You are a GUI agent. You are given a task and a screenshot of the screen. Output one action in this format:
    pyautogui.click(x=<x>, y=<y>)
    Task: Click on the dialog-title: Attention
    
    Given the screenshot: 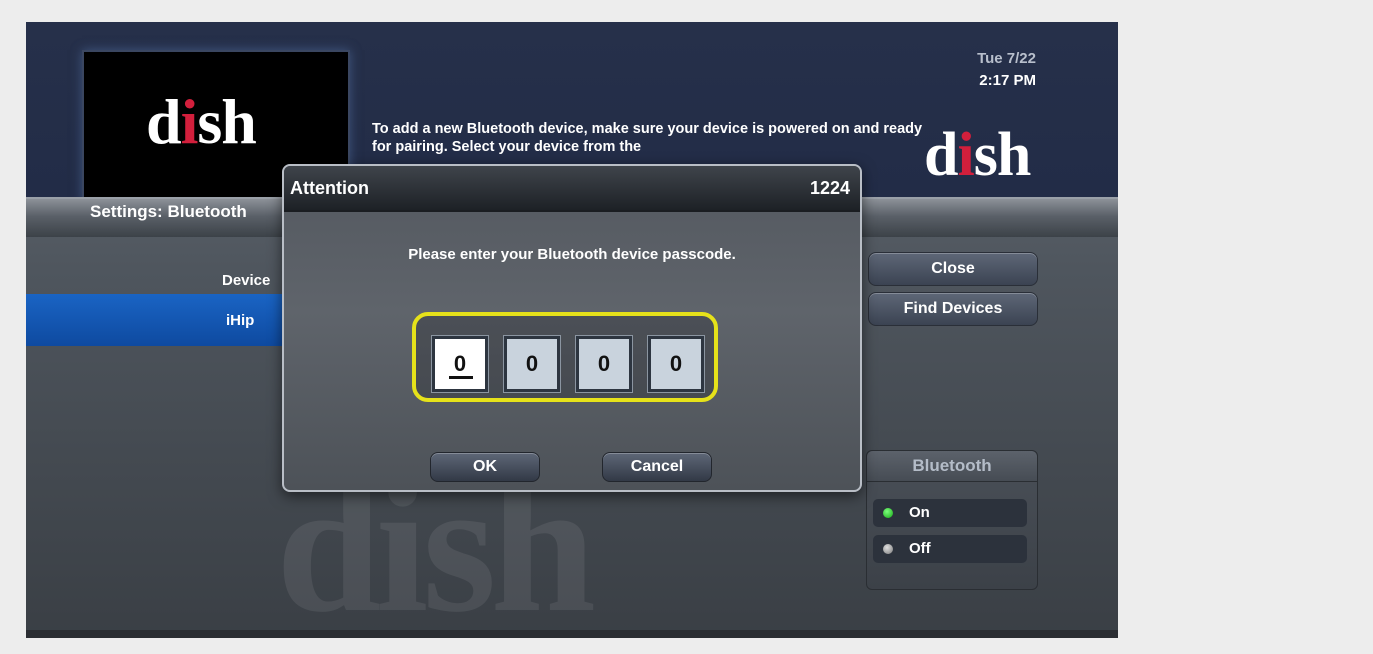 What is the action you would take?
    pyautogui.click(x=329, y=188)
    